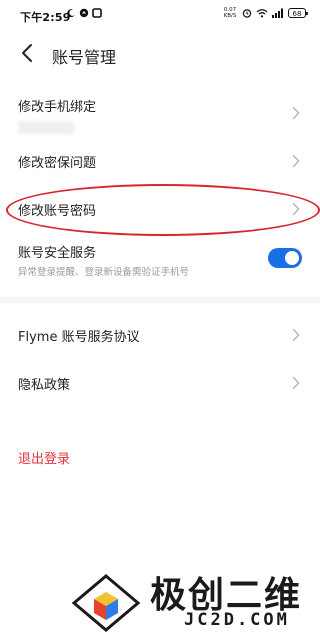  What do you see at coordinates (57, 163) in the screenshot?
I see `change-security-question-label: 修改密保问题` at bounding box center [57, 163].